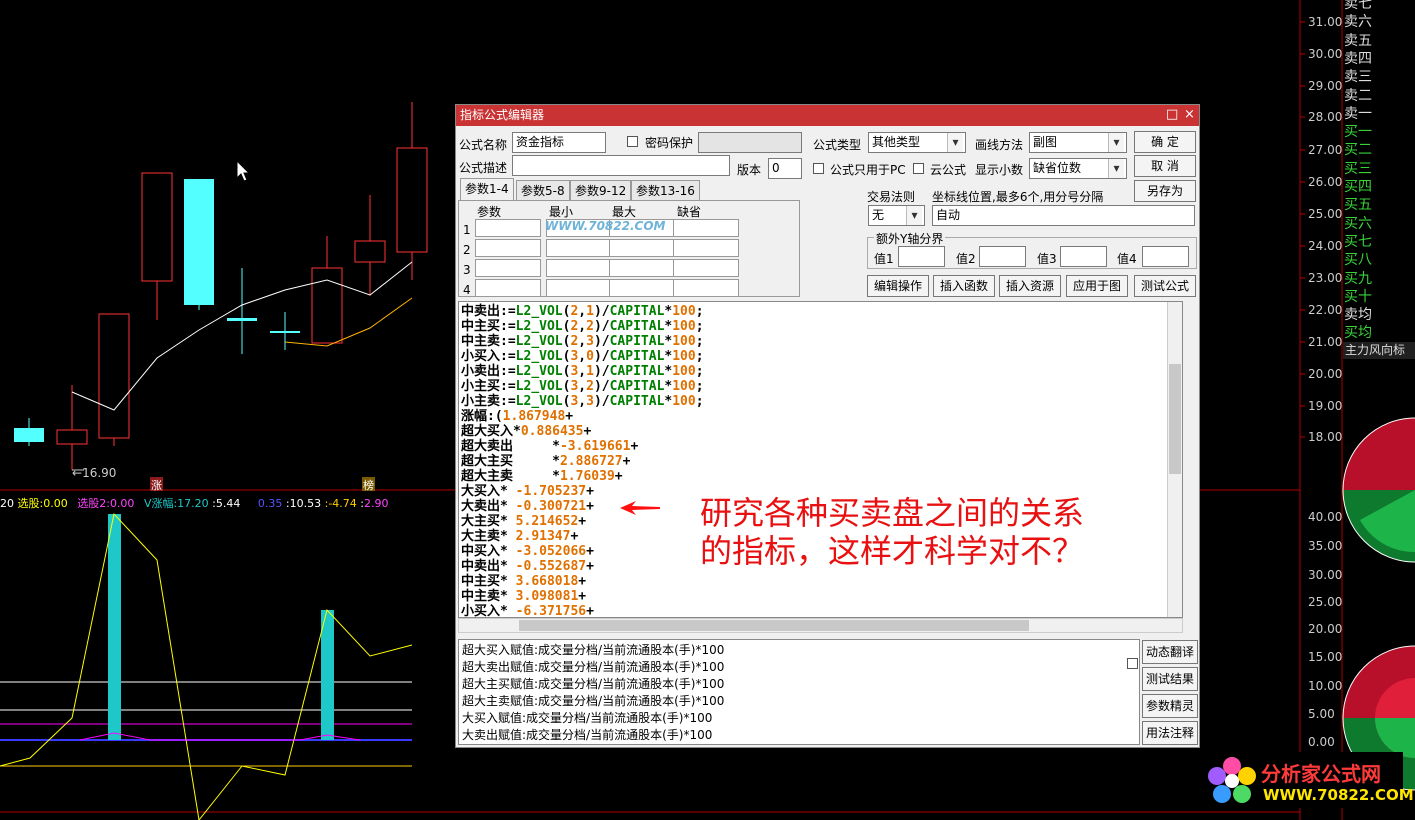 This screenshot has height=820, width=1415. Describe the element at coordinates (1325, 182) in the screenshot. I see `price-tick: 26.00` at that location.